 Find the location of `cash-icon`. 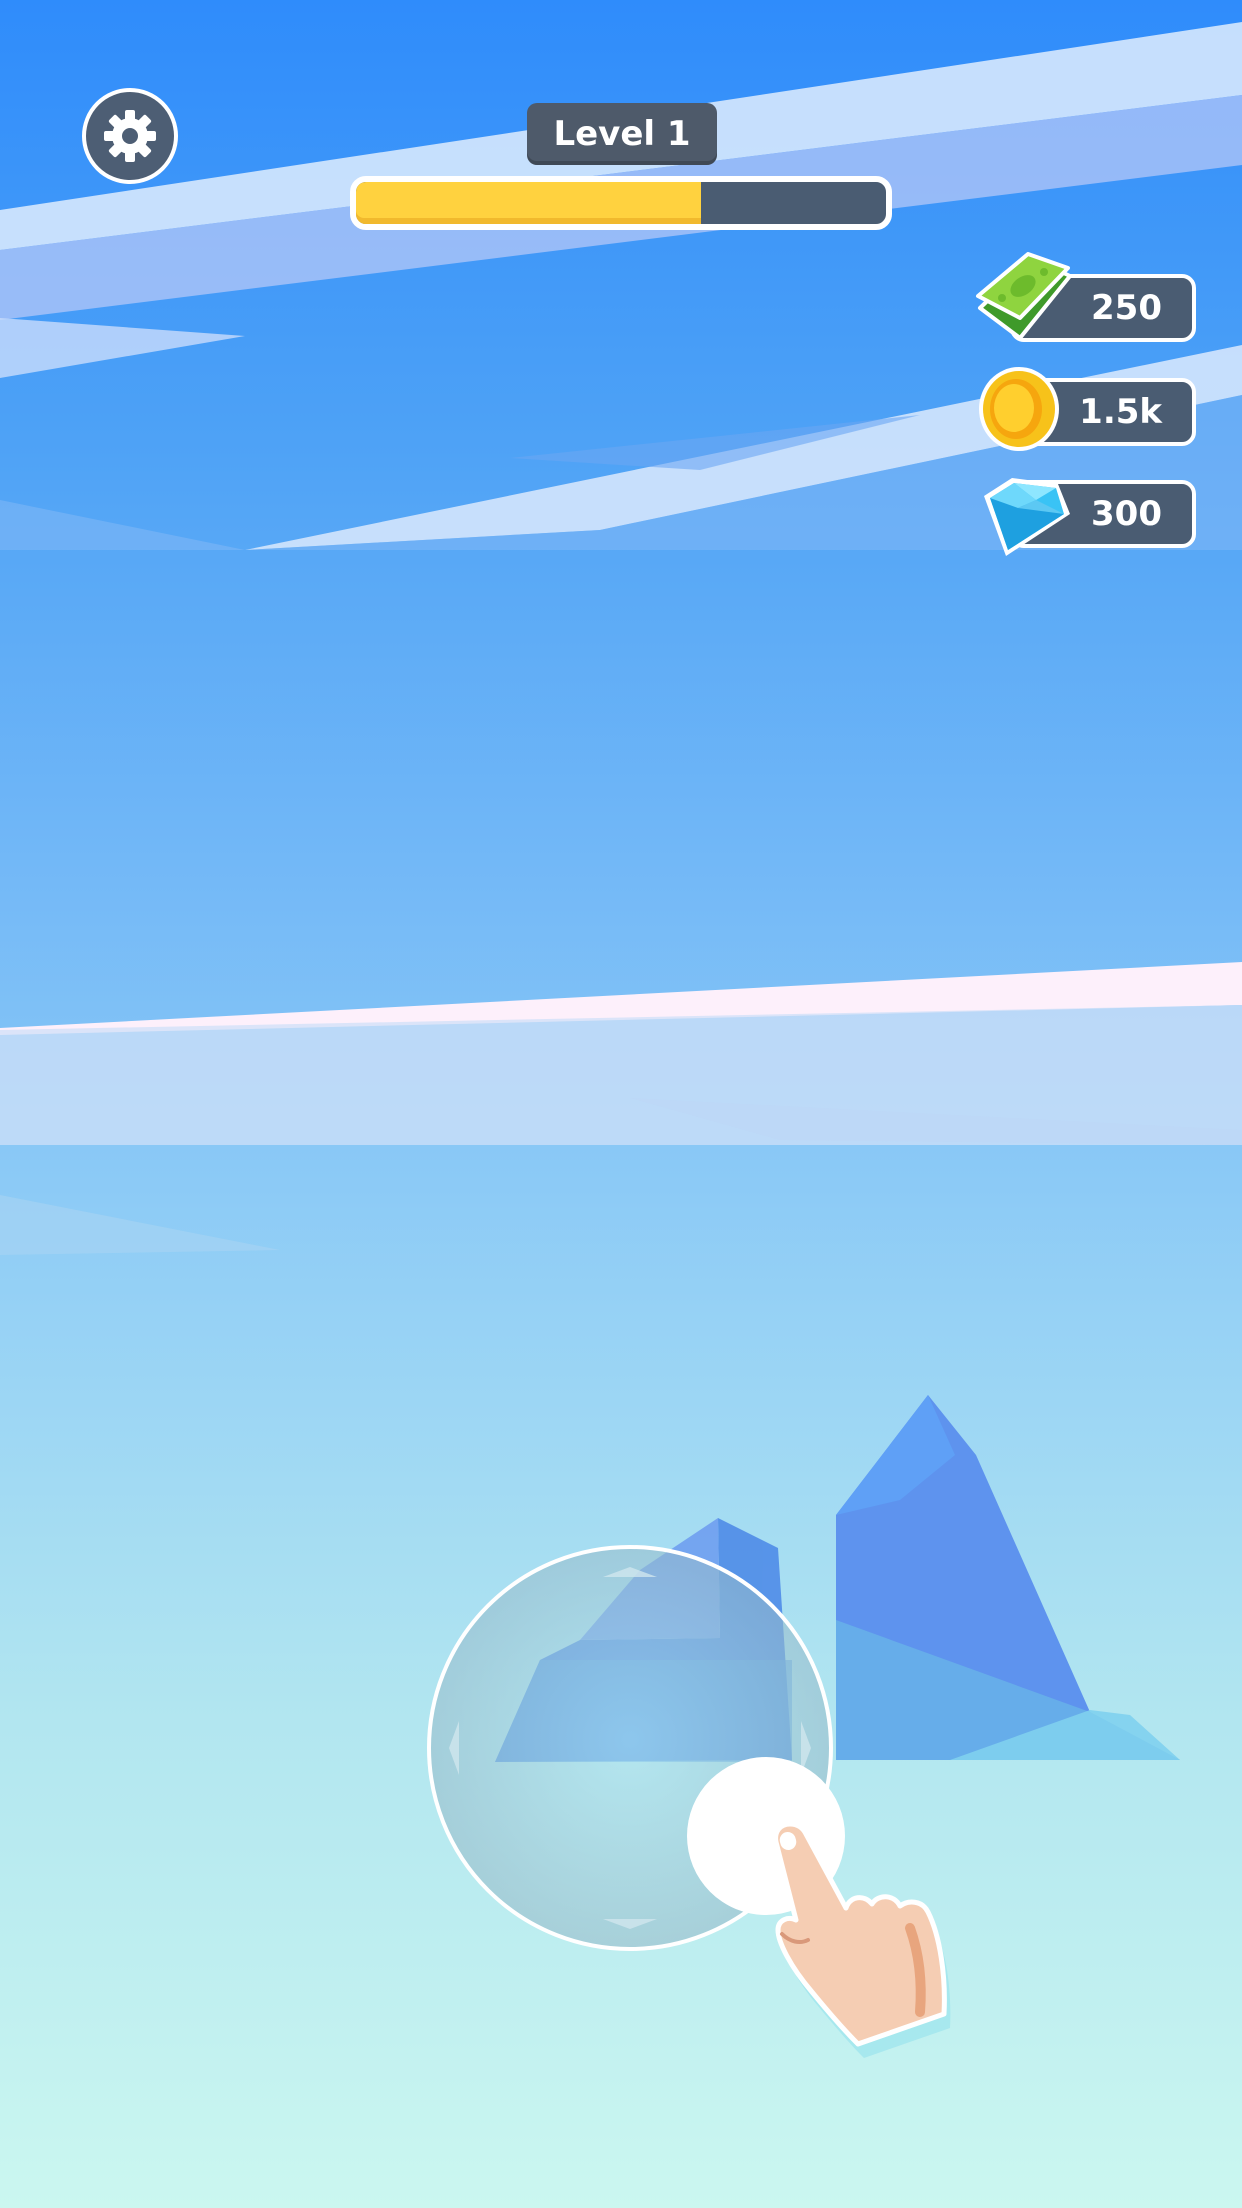

cash-icon is located at coordinates (1024, 296).